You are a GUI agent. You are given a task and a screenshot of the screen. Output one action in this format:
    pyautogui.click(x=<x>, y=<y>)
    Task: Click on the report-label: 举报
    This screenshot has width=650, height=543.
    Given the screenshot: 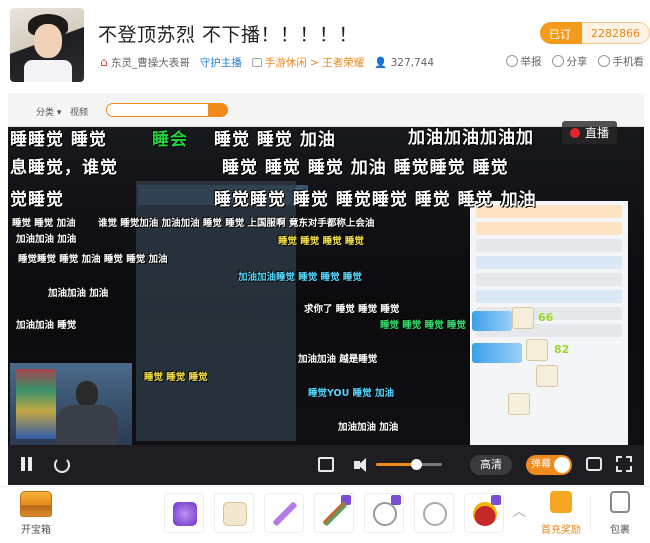 What is the action you would take?
    pyautogui.click(x=531, y=62)
    